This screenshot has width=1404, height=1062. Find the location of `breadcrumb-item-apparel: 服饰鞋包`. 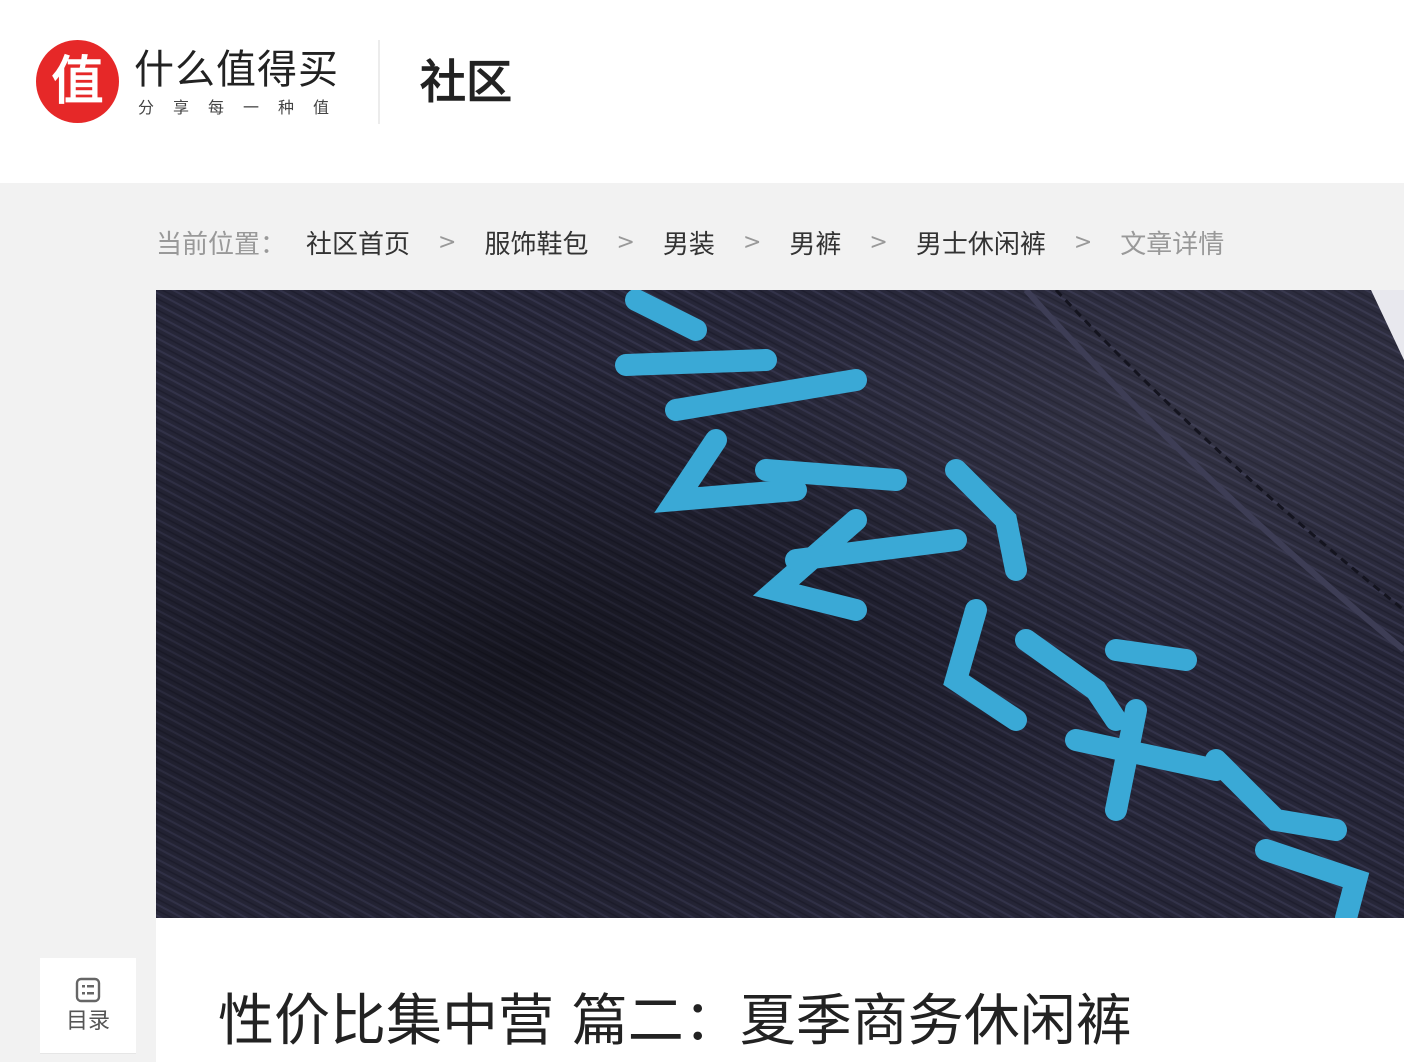

breadcrumb-item-apparel: 服饰鞋包 is located at coordinates (536, 242).